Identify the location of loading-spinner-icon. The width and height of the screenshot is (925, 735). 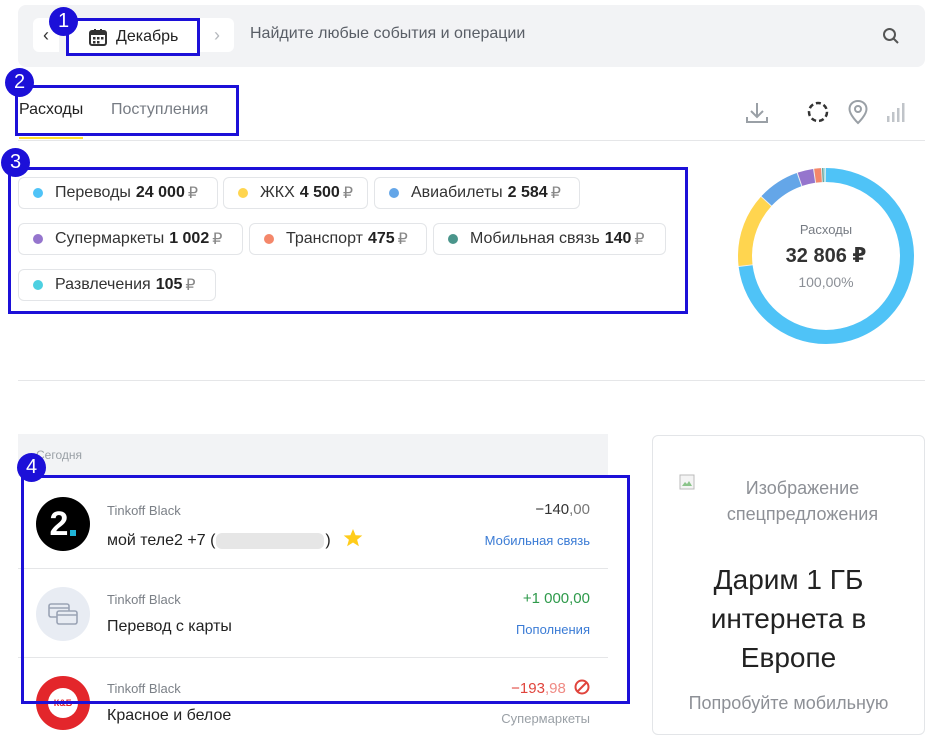
(818, 112).